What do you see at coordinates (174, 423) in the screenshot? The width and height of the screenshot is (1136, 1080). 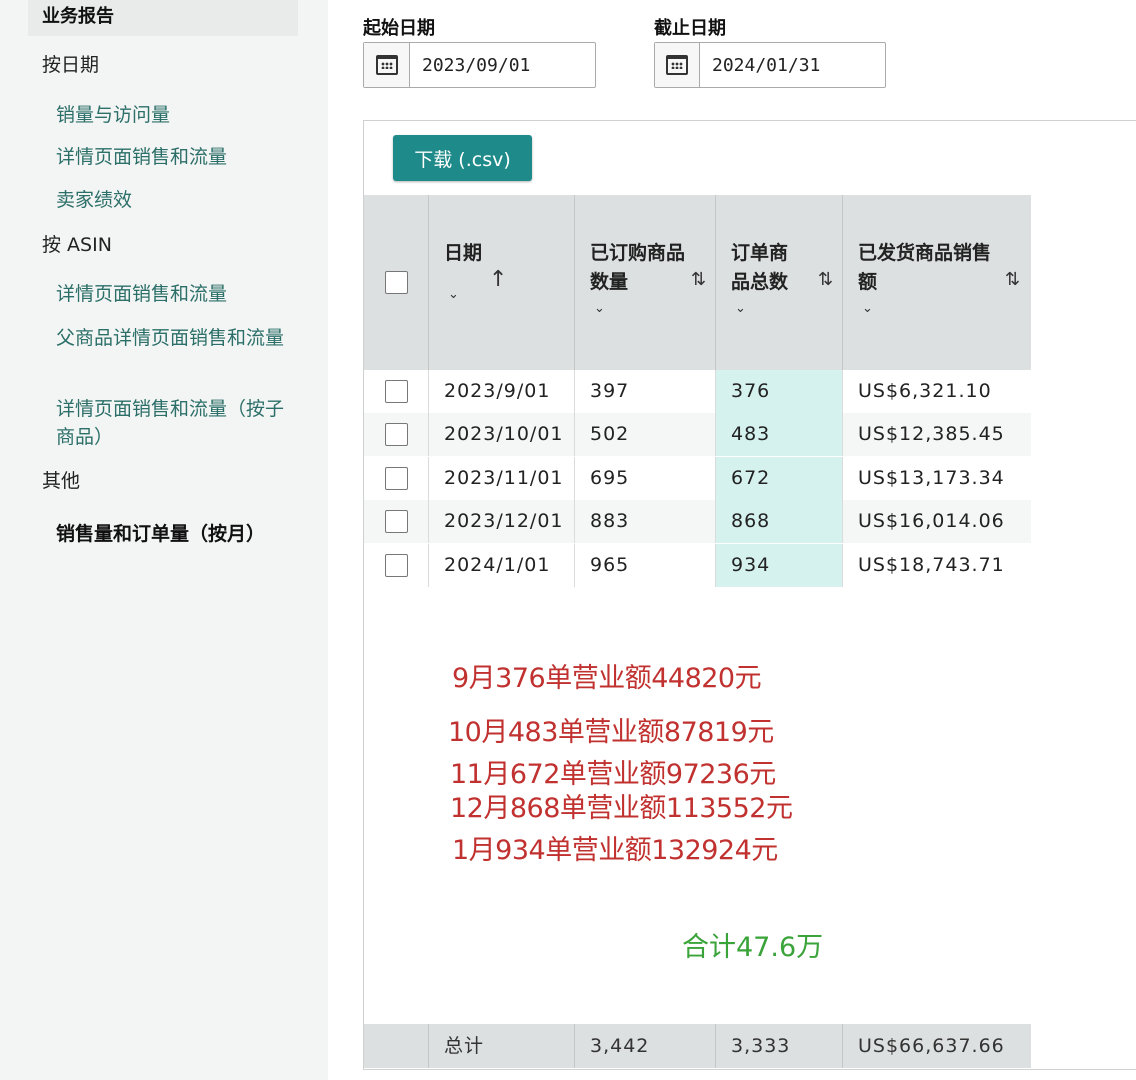 I see `sidebar-item-child-detail-page: 详情页面销售和流量（按子商品）` at bounding box center [174, 423].